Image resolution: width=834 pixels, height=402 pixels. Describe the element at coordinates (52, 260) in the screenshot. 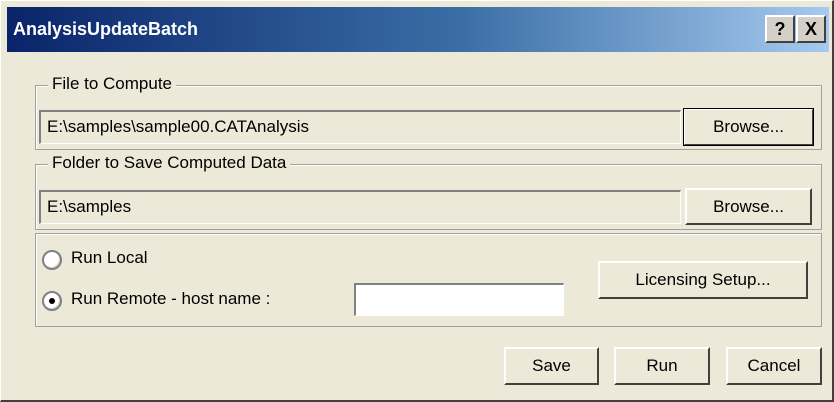

I see `run-local-radio` at that location.